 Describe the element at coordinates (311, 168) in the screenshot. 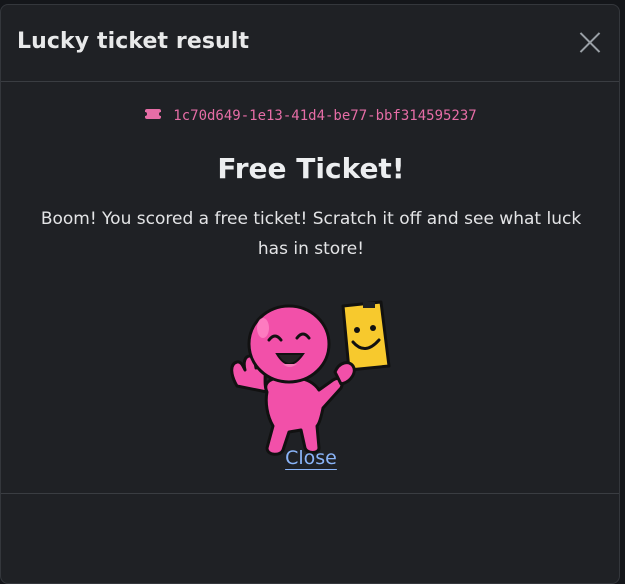

I see `result-title: Free Ticket!` at that location.